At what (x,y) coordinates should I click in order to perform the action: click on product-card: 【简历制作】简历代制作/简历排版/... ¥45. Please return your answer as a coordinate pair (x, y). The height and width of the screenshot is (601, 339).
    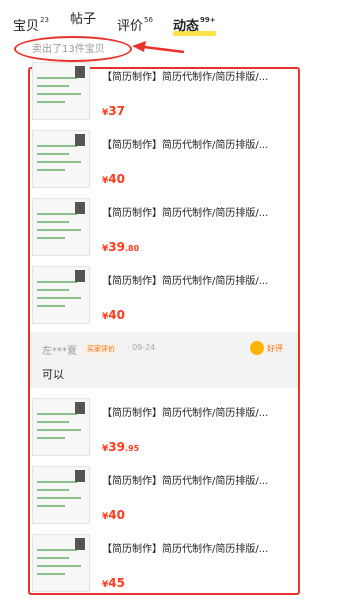
    Looking at the image, I should click on (163, 567).